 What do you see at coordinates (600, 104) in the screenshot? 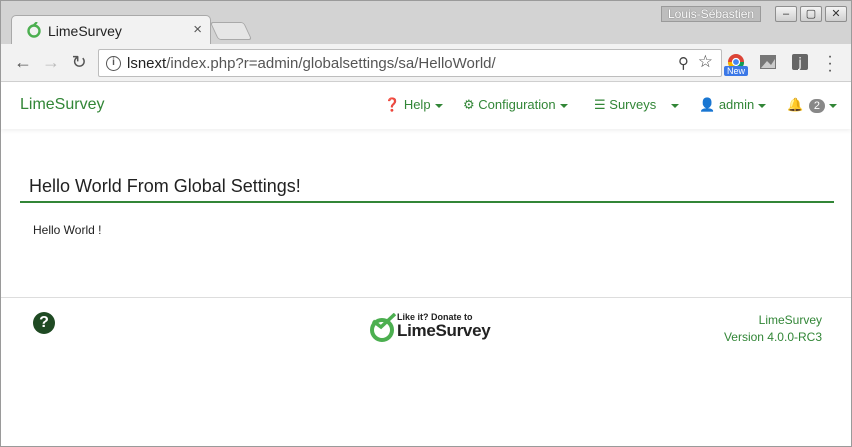
I see `list-icon: ☰` at bounding box center [600, 104].